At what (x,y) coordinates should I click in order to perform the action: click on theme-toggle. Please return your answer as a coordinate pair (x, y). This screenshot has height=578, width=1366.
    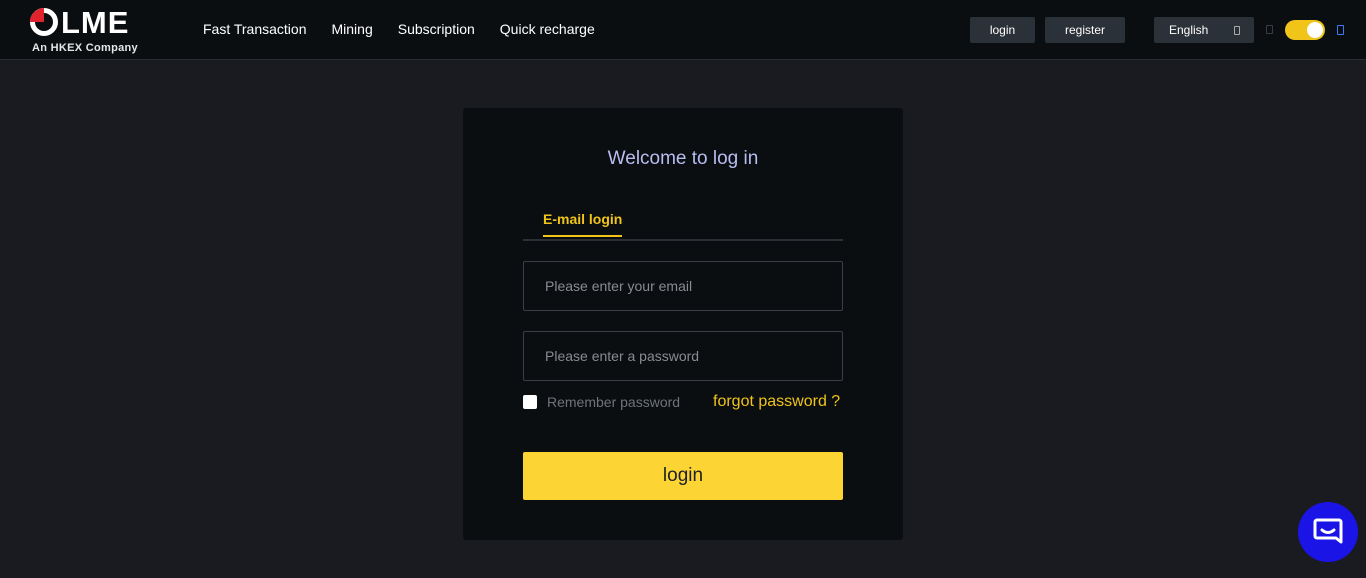
    Looking at the image, I should click on (1305, 30).